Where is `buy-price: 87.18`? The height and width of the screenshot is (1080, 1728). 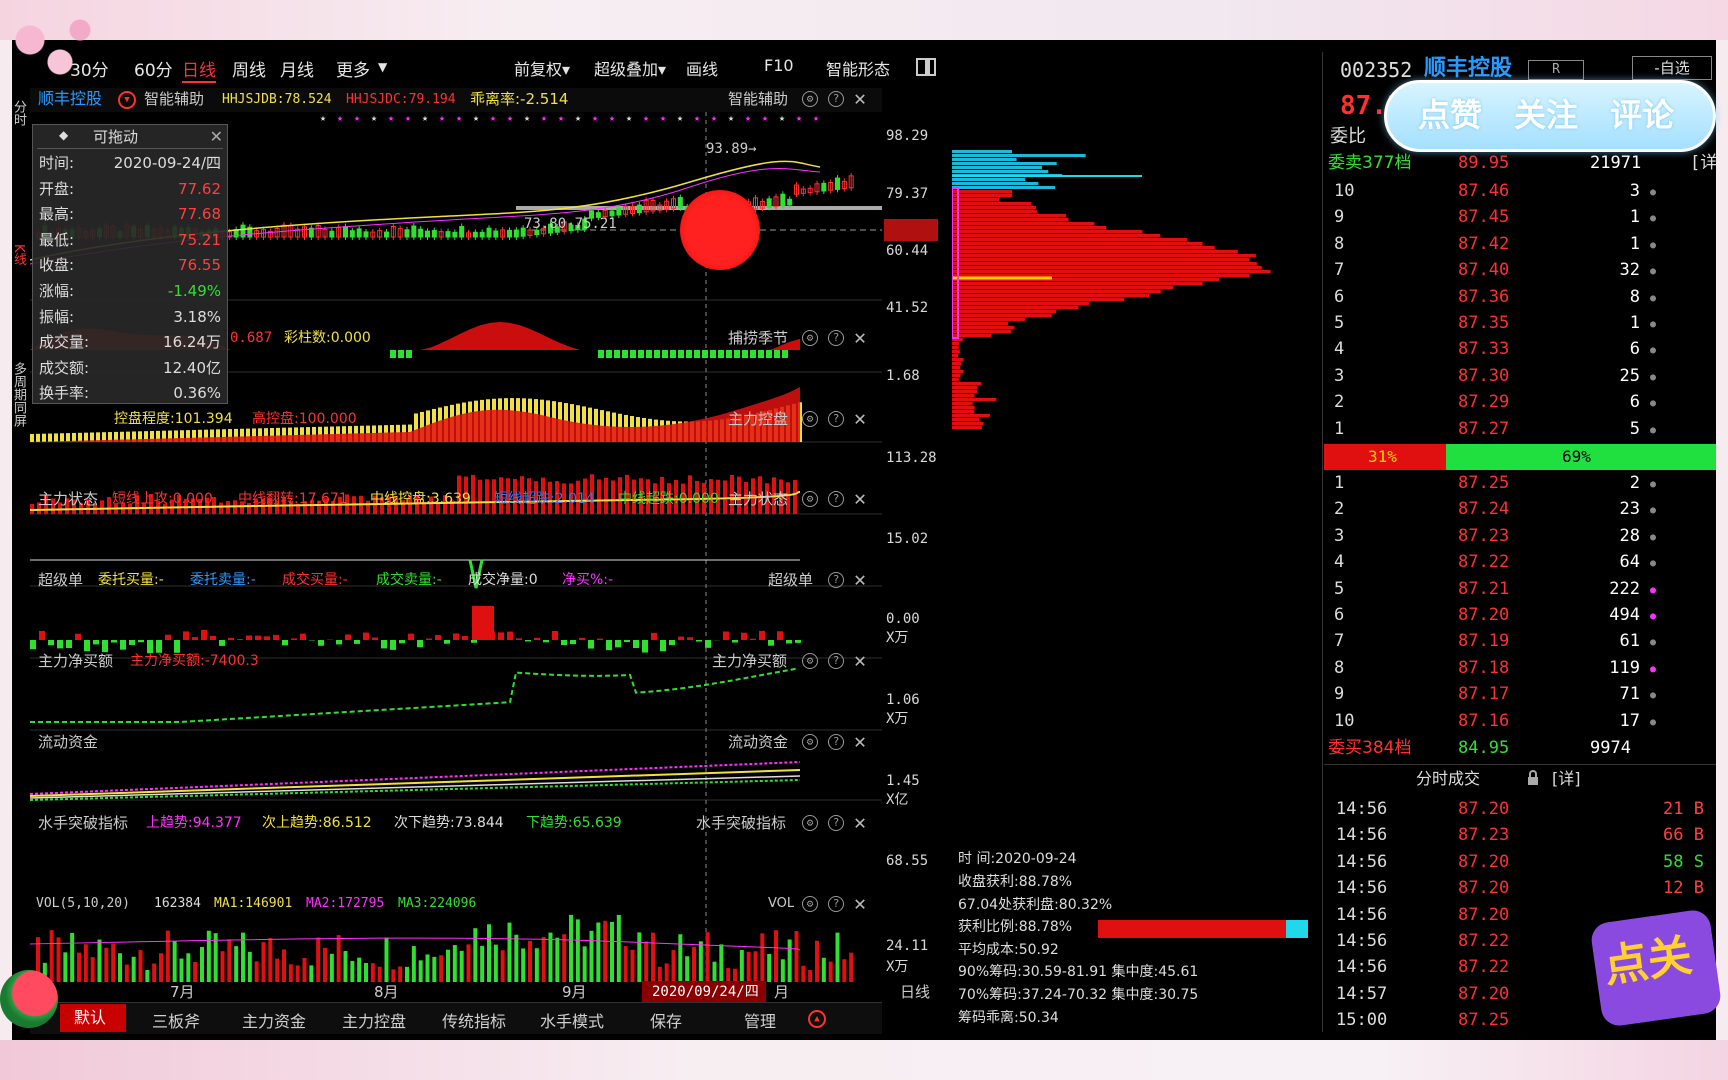 buy-price: 87.18 is located at coordinates (1483, 668).